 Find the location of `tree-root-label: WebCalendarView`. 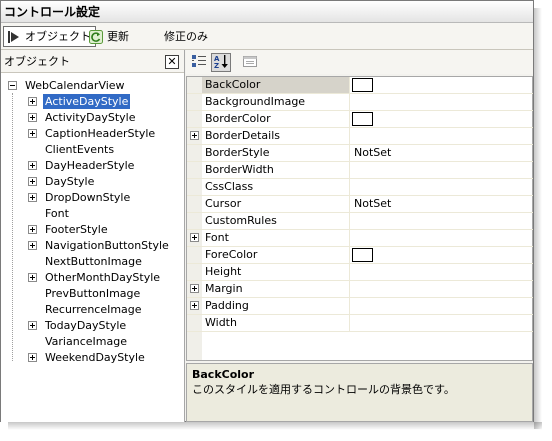

tree-root-label: WebCalendarView is located at coordinates (75, 85).